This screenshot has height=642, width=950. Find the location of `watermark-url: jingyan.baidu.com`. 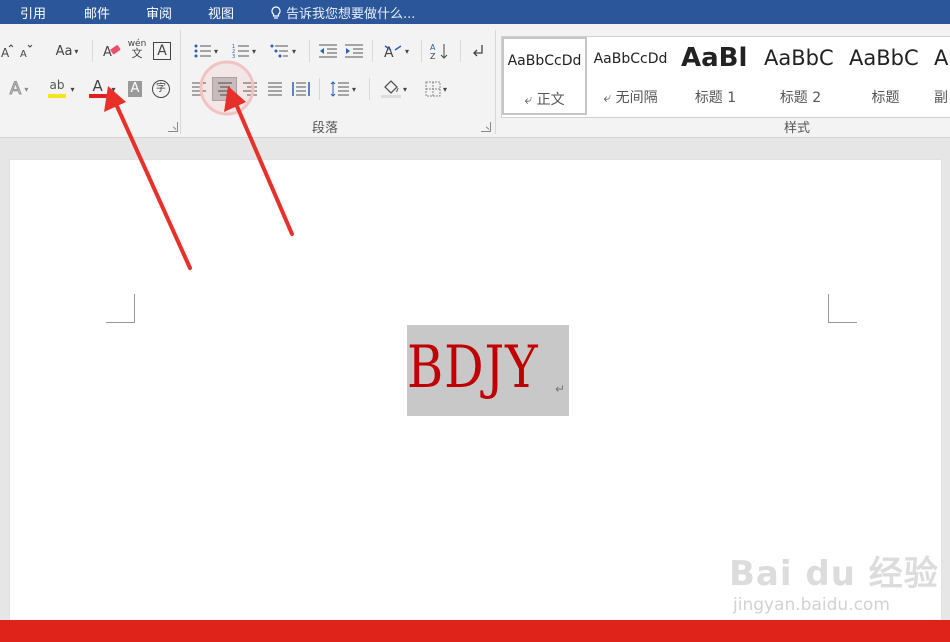

watermark-url: jingyan.baidu.com is located at coordinates (811, 605).